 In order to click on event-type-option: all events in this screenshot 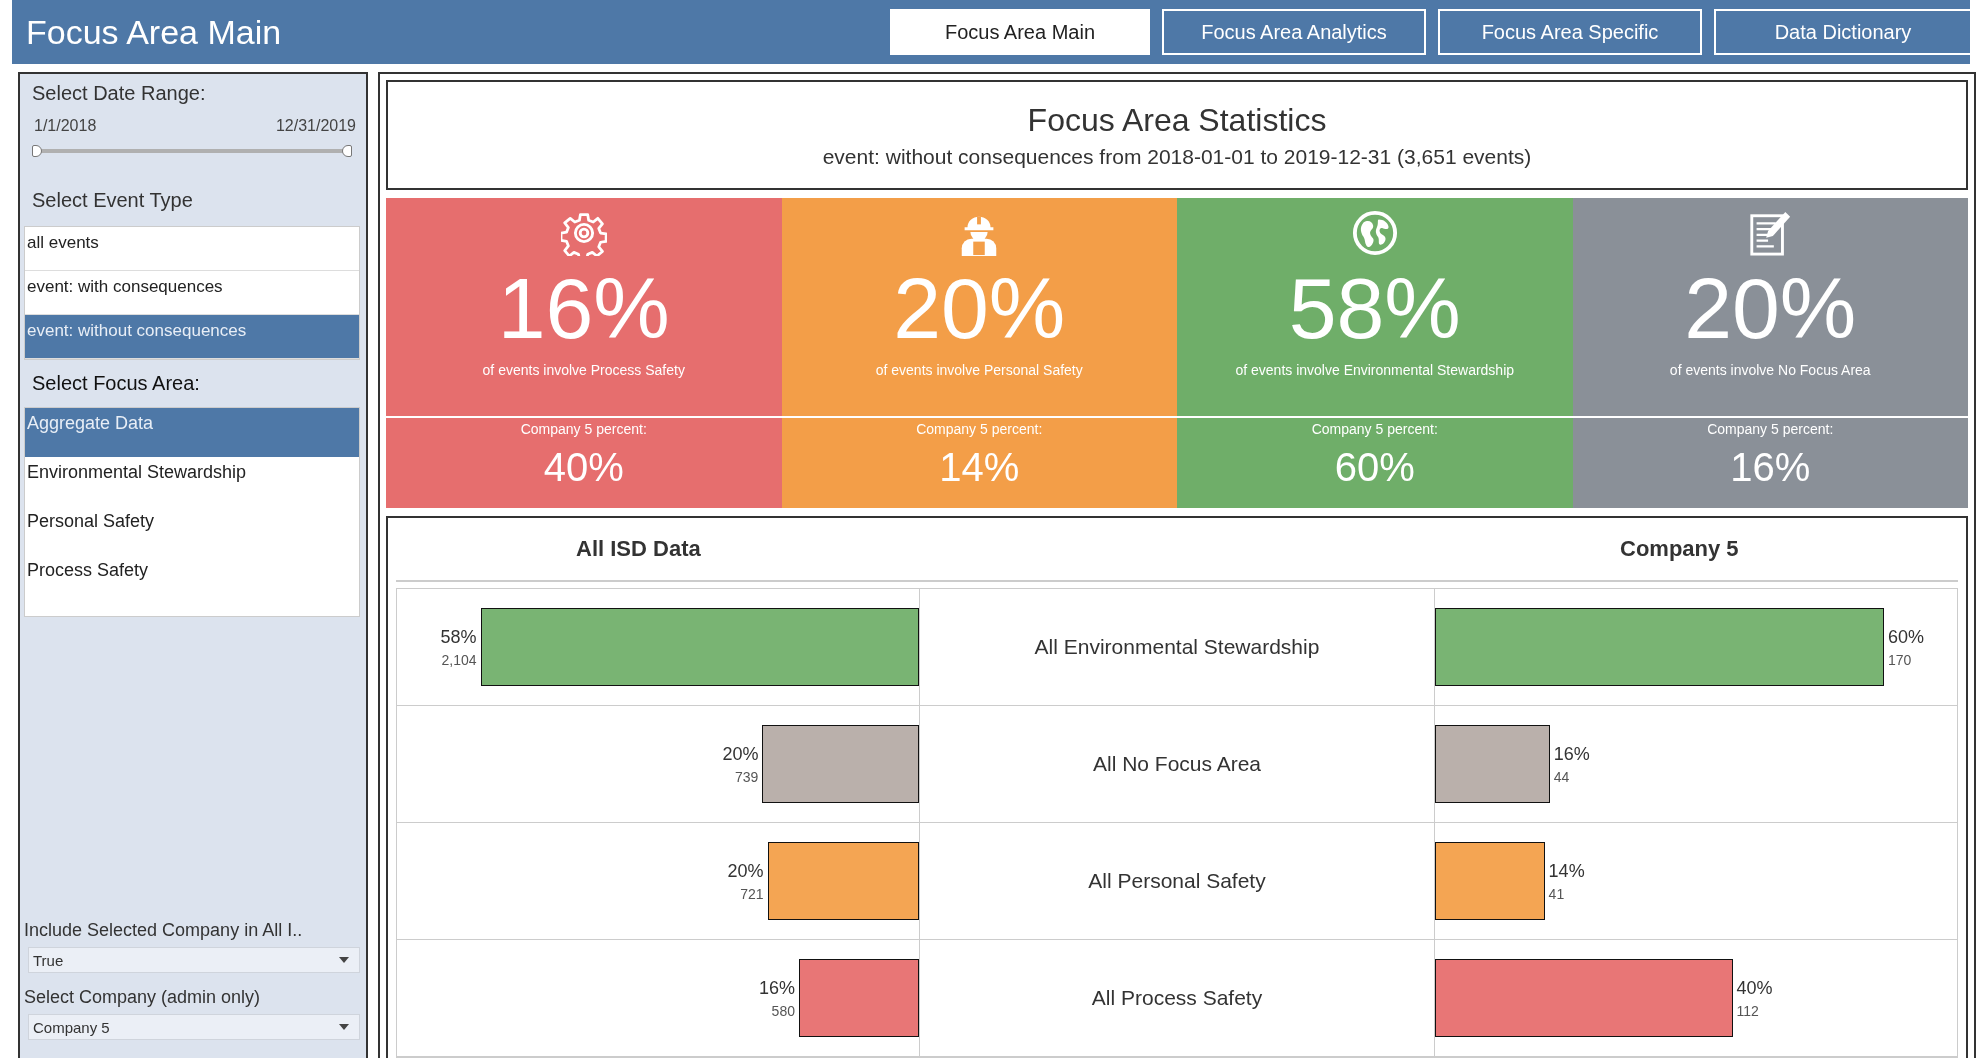, I will do `click(192, 249)`.